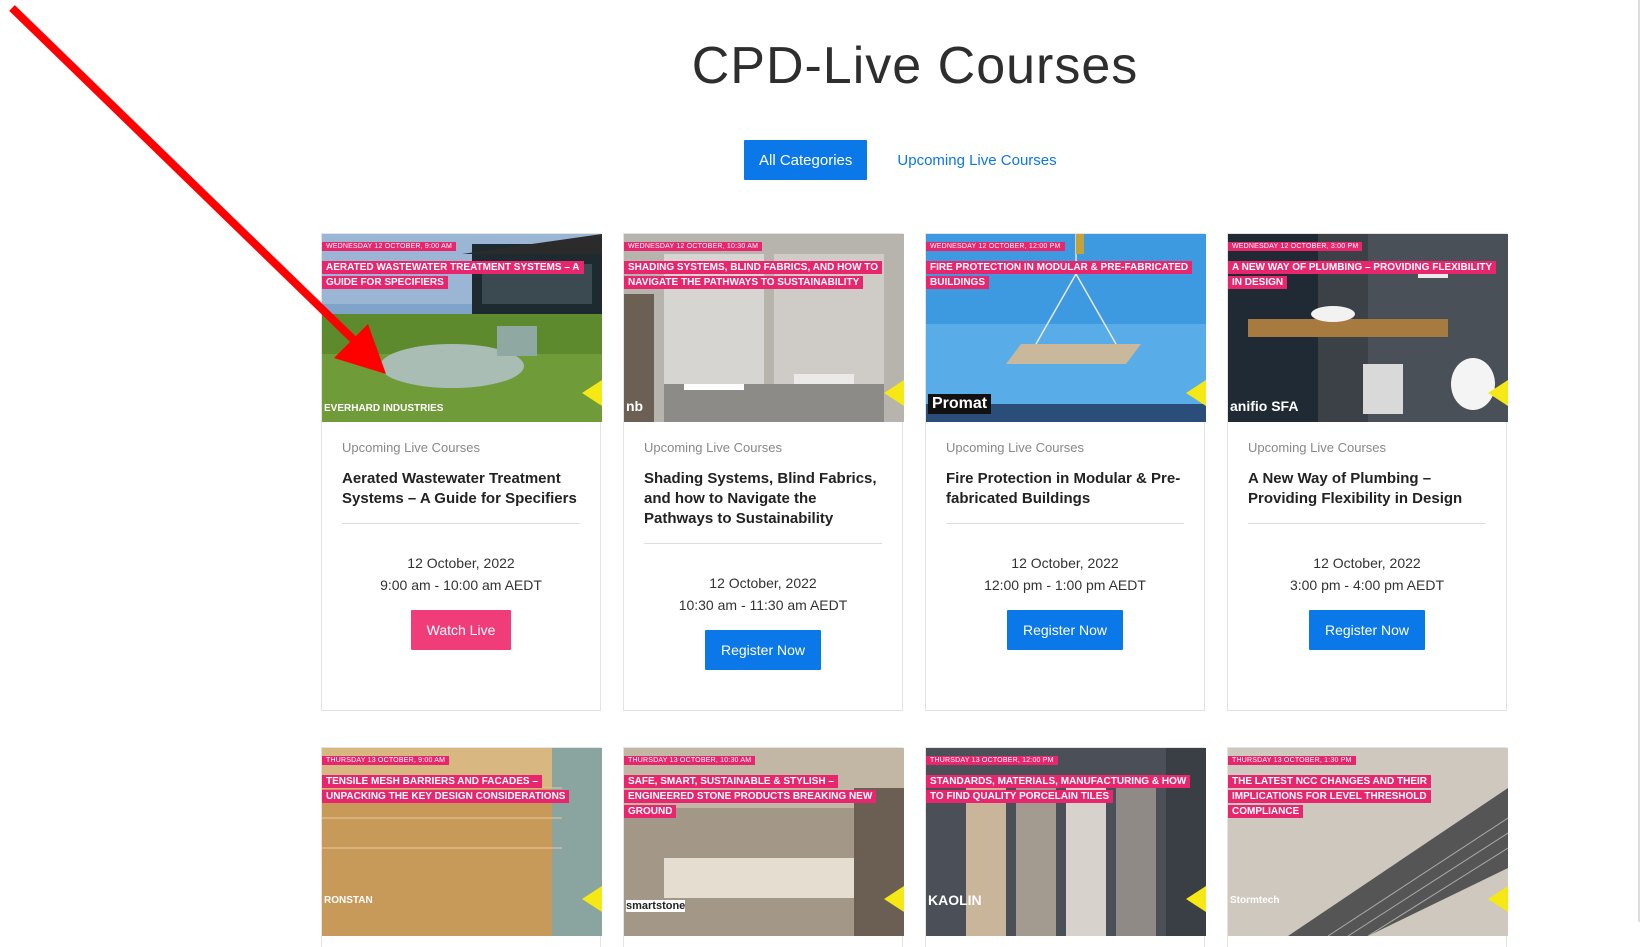  What do you see at coordinates (389, 246) in the screenshot?
I see `course-date-tag: WEDNESDAY 12 OCTOBER, 9:00 AM` at bounding box center [389, 246].